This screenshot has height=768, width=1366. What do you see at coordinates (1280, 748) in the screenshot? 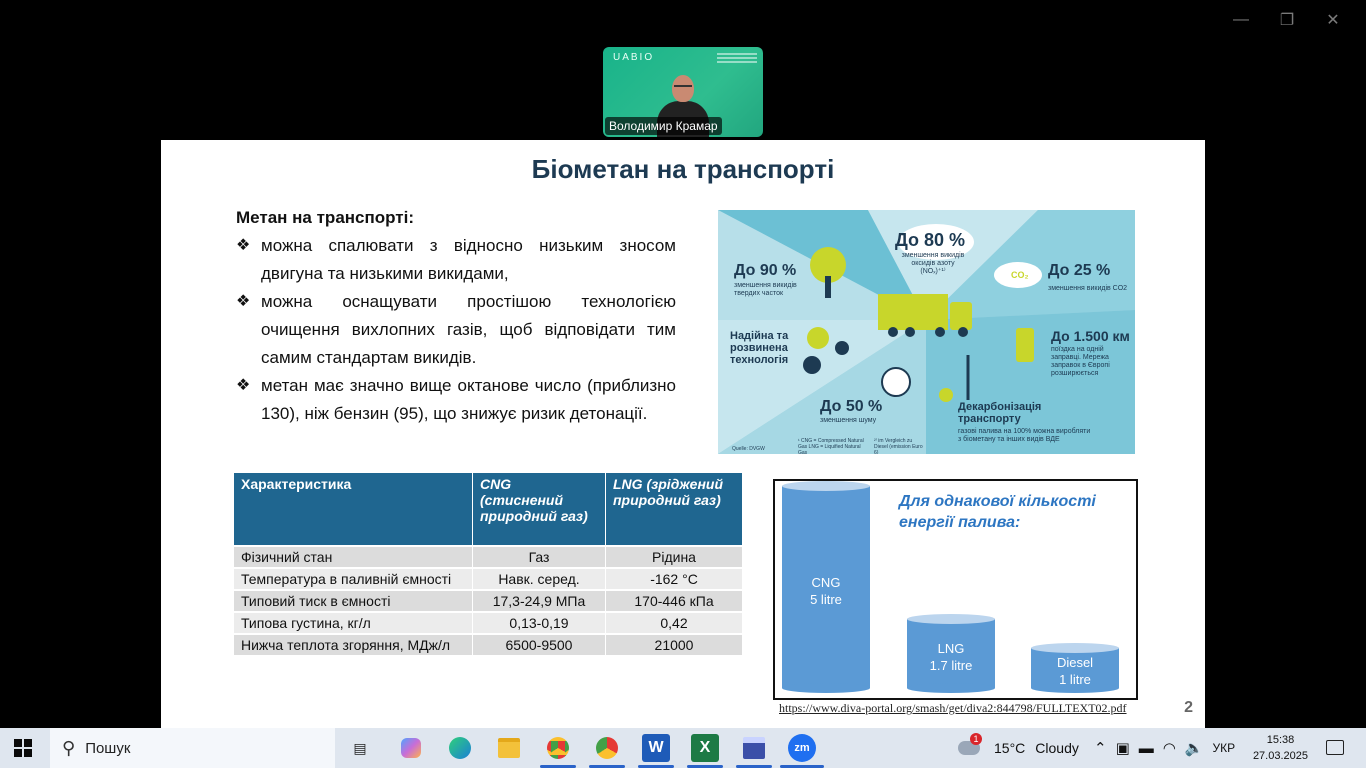
I see `taskbar-clock: 15:38 27.03.2025` at bounding box center [1280, 748].